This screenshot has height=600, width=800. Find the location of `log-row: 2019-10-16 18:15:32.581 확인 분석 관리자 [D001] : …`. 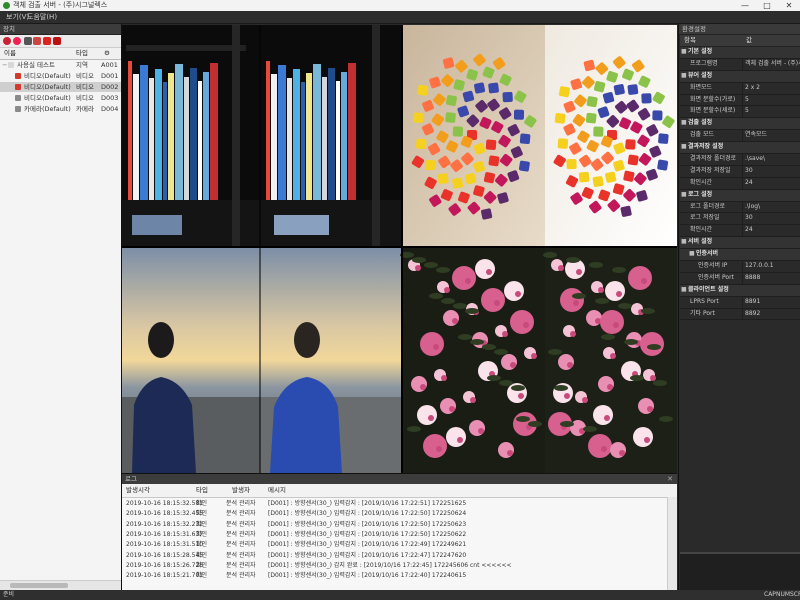

log-row: 2019-10-16 18:15:32.581 확인 분석 관리자 [D001] : … is located at coordinates (399, 504).